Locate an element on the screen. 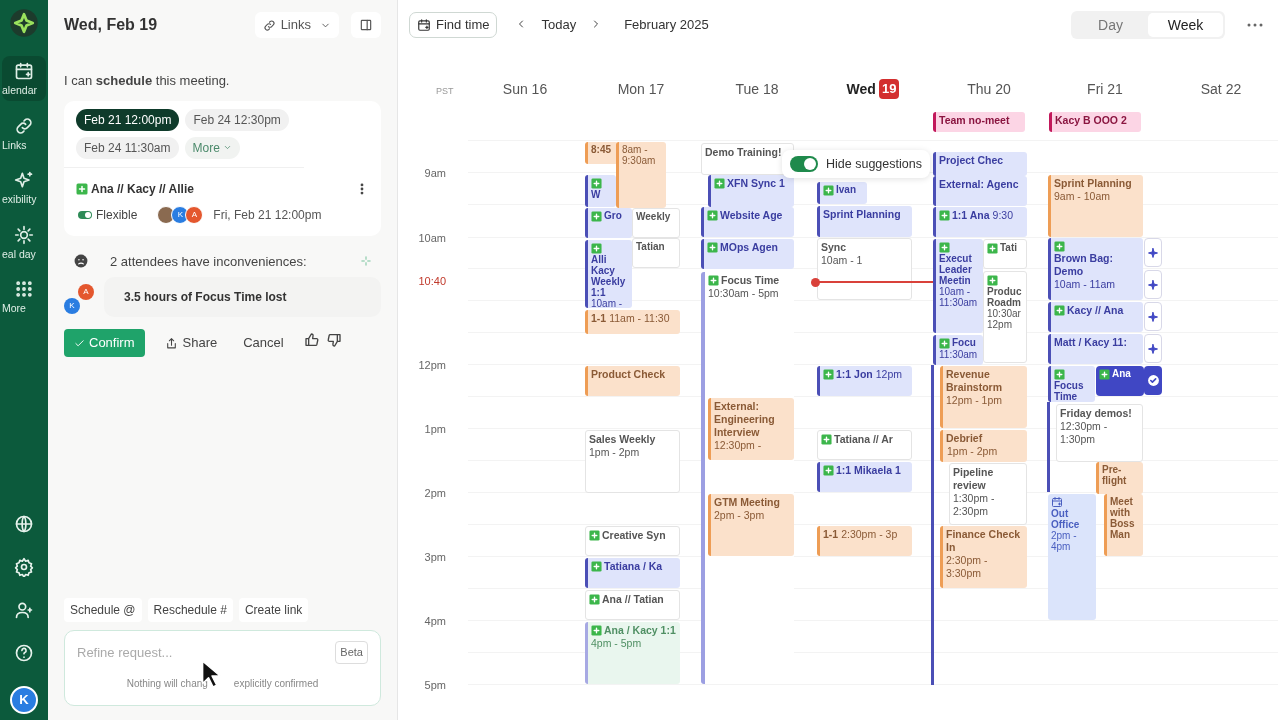  calendar-event: Focu 11:30am is located at coordinates (958, 350).